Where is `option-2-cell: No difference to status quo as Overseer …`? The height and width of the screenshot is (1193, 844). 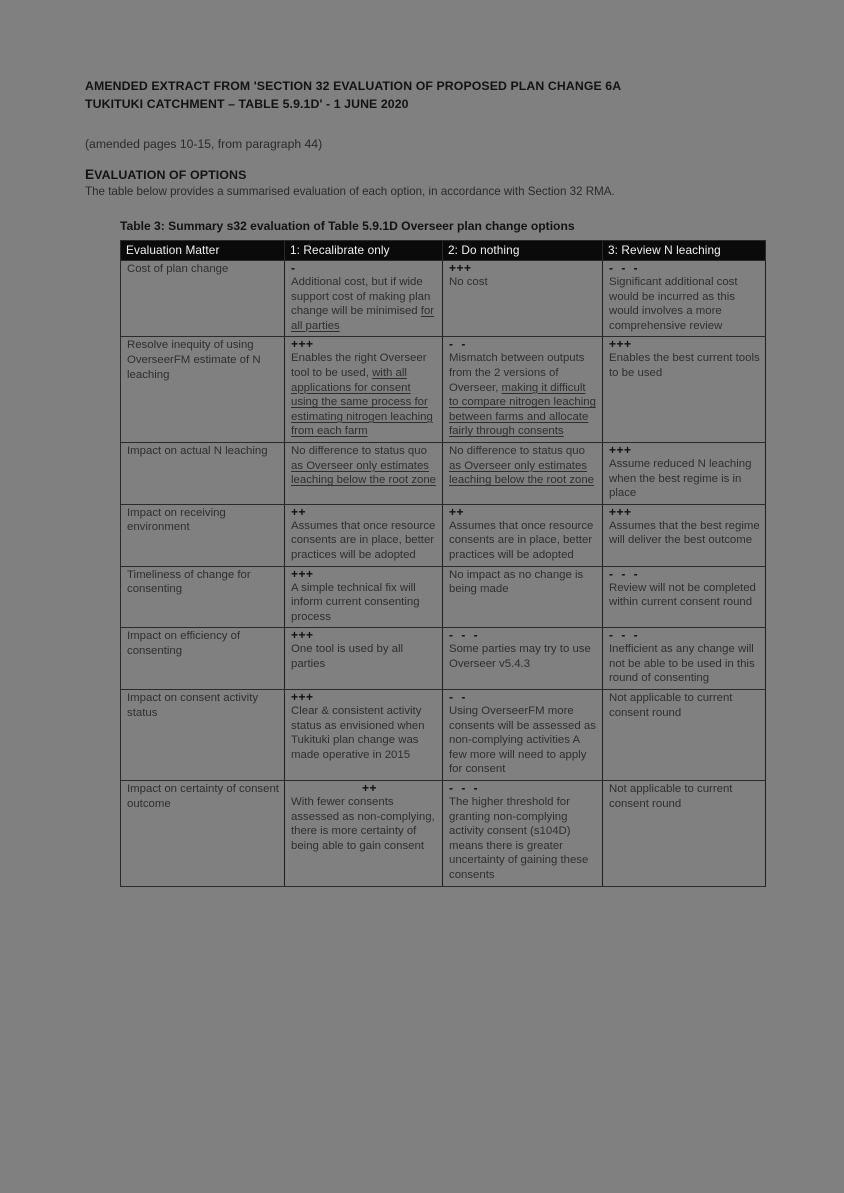 option-2-cell: No difference to status quo as Overseer … is located at coordinates (522, 473).